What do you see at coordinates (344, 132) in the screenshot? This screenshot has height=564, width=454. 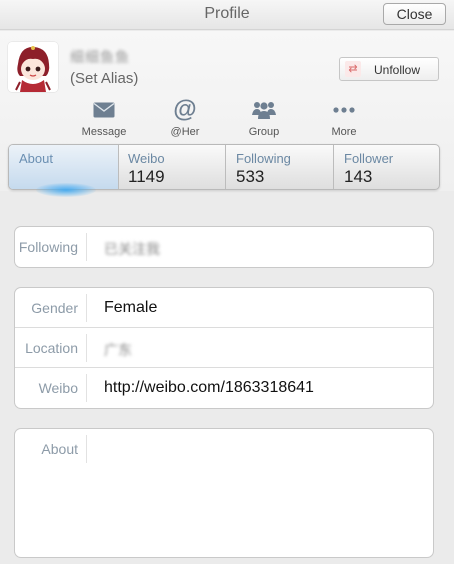 I see `more-label: More` at bounding box center [344, 132].